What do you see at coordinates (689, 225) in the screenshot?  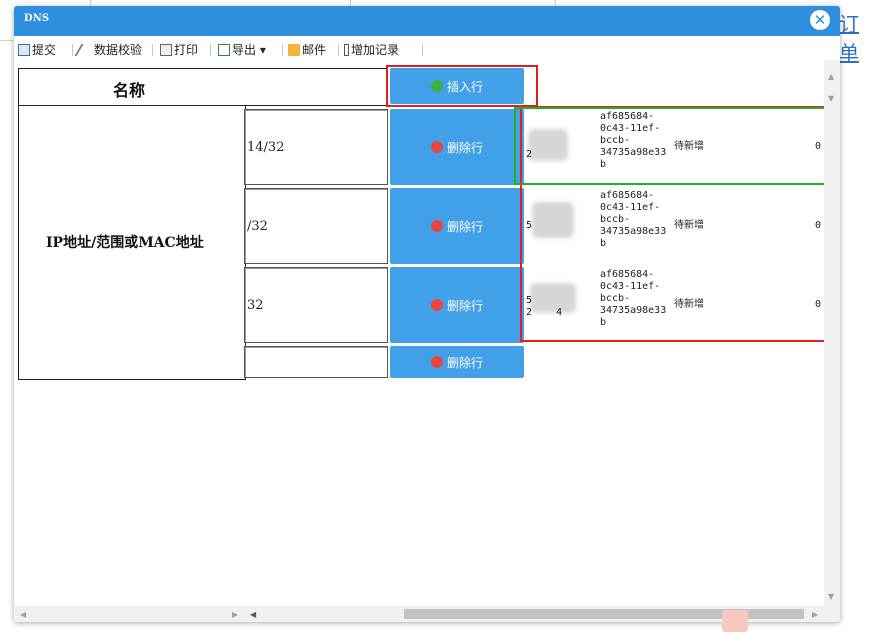 I see `record-status-2: 待新增` at bounding box center [689, 225].